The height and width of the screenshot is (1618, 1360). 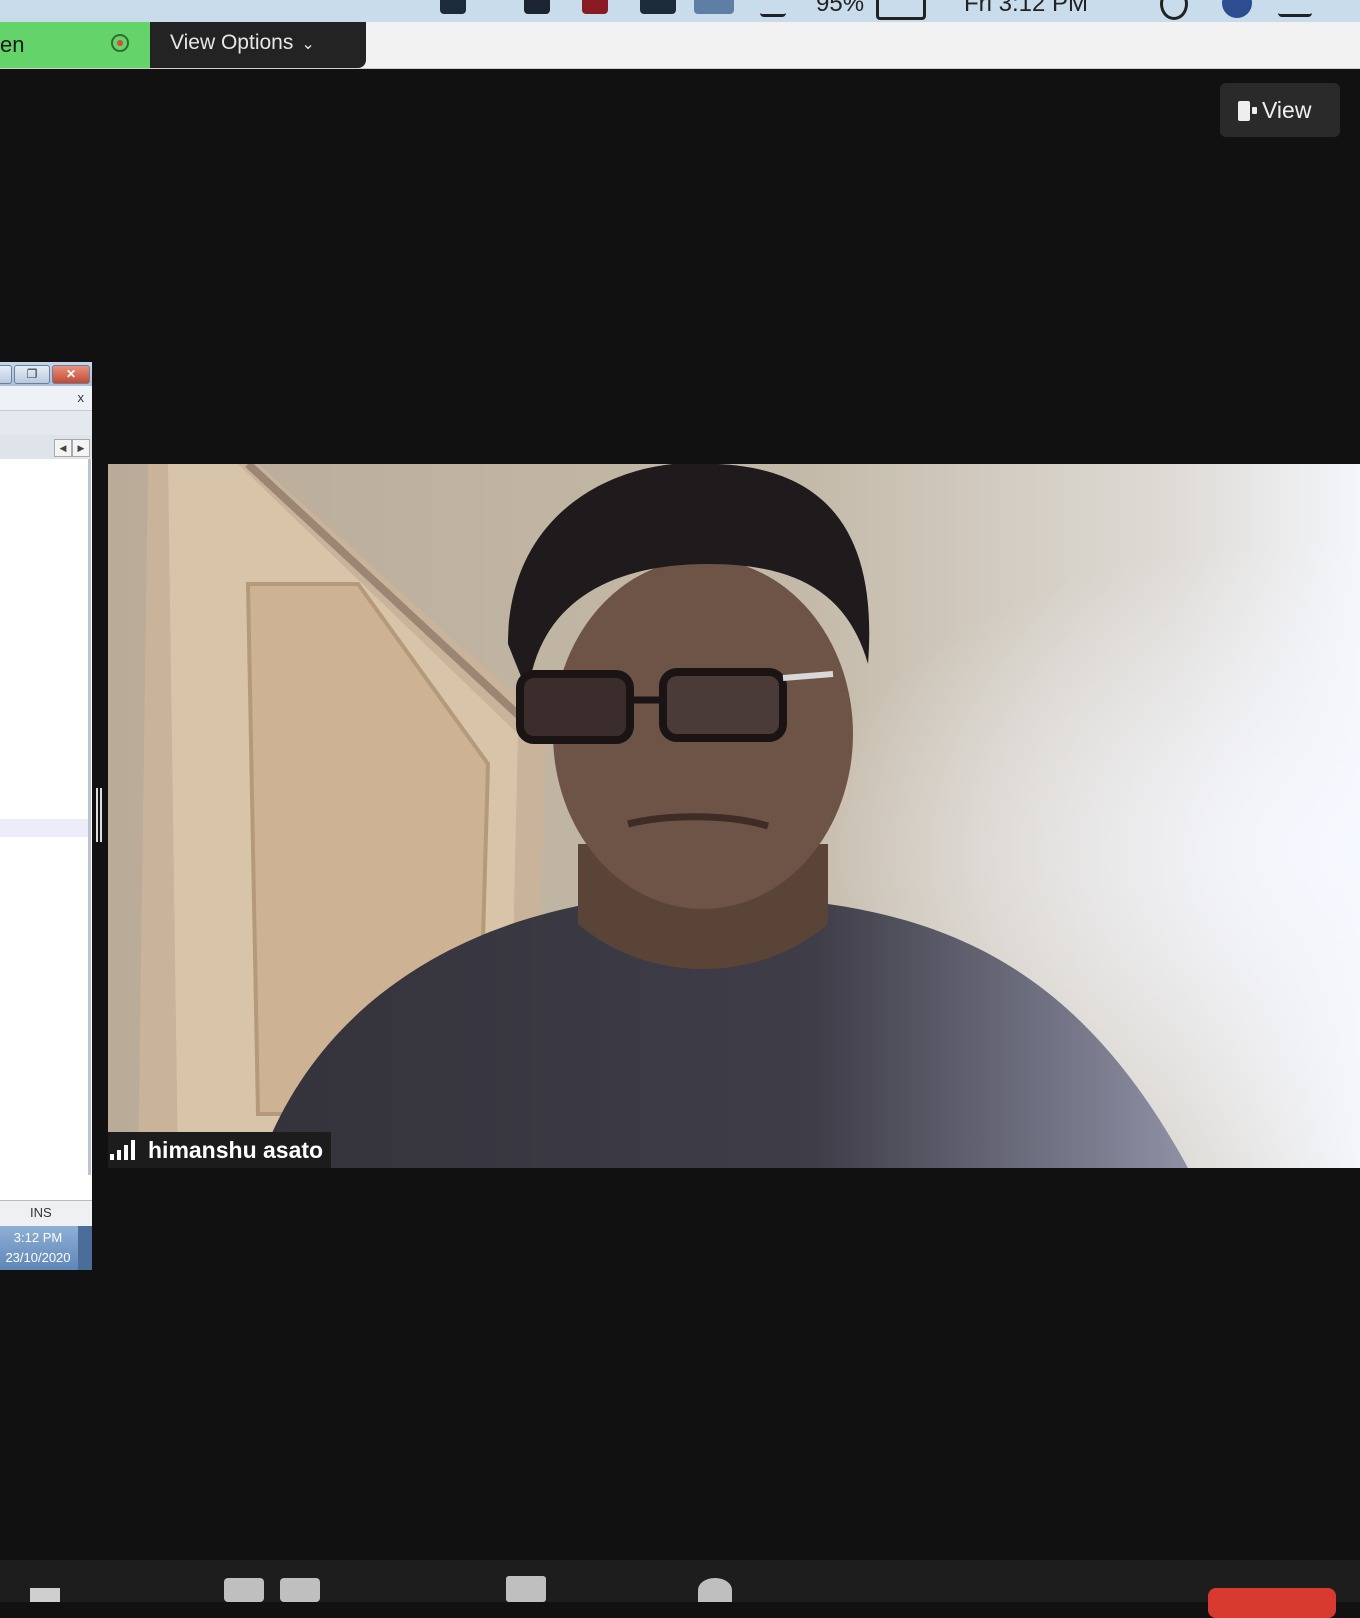 I want to click on recording-indicator-icon, so click(x=120, y=43).